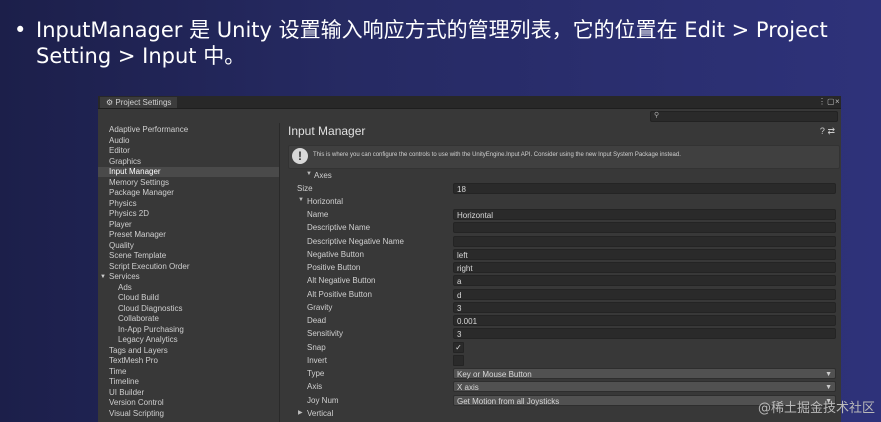 Image resolution: width=881 pixels, height=422 pixels. What do you see at coordinates (560, 348) in the screenshot?
I see `property-row: Snap ✓` at bounding box center [560, 348].